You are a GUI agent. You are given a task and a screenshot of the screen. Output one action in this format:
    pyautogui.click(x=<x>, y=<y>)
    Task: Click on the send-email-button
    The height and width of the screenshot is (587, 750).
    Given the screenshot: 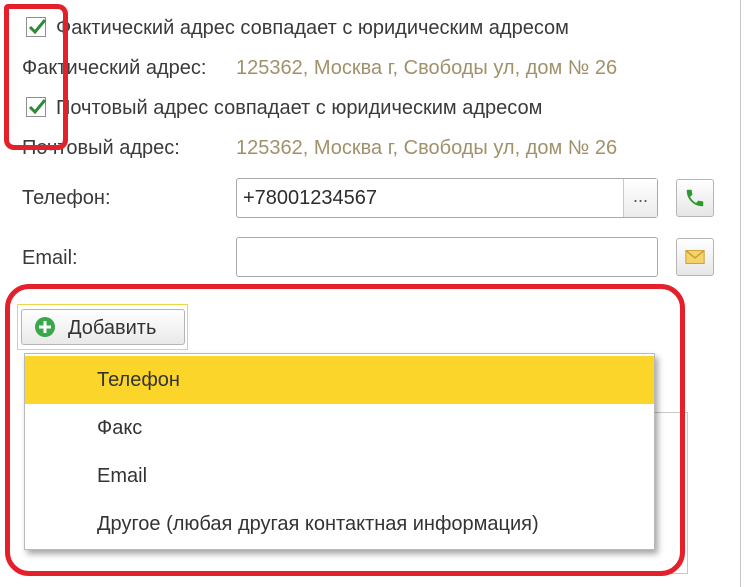 What is the action you would take?
    pyautogui.click(x=695, y=257)
    